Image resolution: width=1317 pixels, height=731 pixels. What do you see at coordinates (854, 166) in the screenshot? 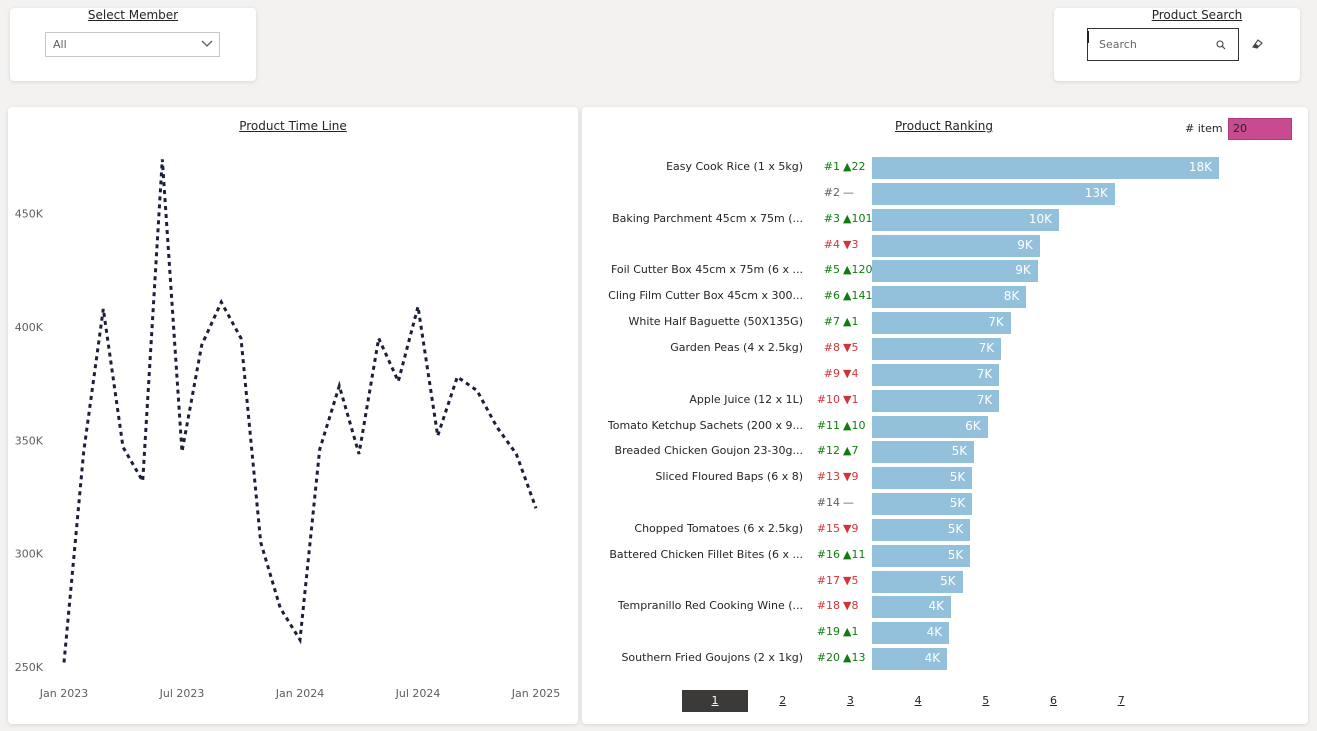
I see `rank-change: ▲22` at bounding box center [854, 166].